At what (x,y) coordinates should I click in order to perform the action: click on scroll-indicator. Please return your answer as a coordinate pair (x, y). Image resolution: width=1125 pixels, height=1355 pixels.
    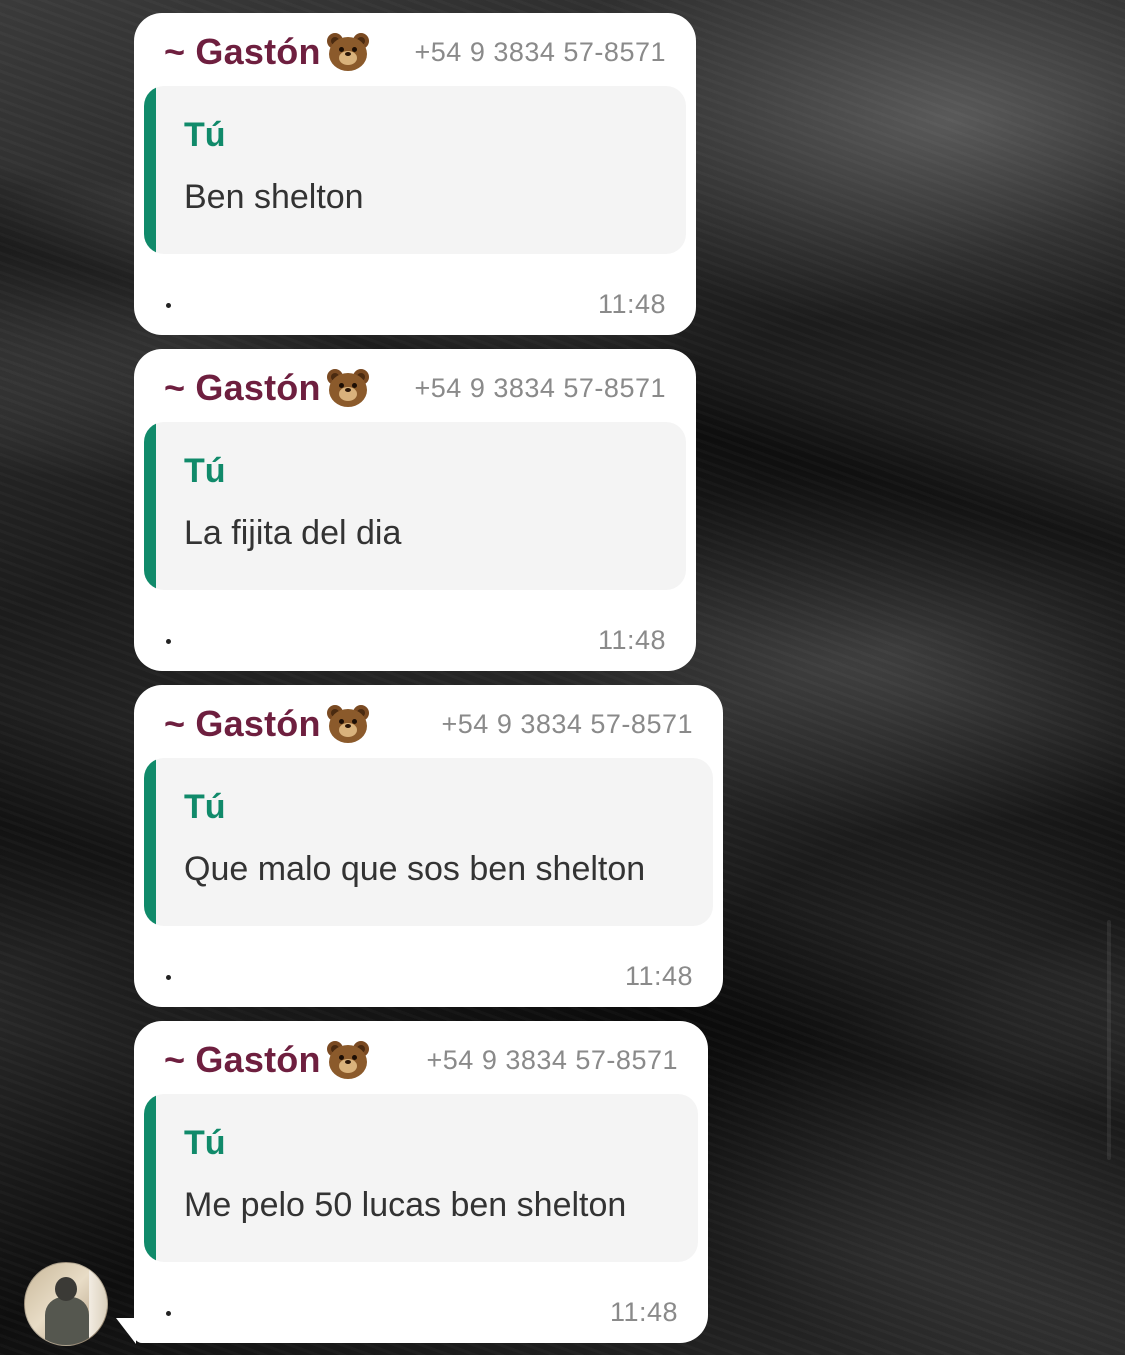
    Looking at the image, I should click on (1109, 1040).